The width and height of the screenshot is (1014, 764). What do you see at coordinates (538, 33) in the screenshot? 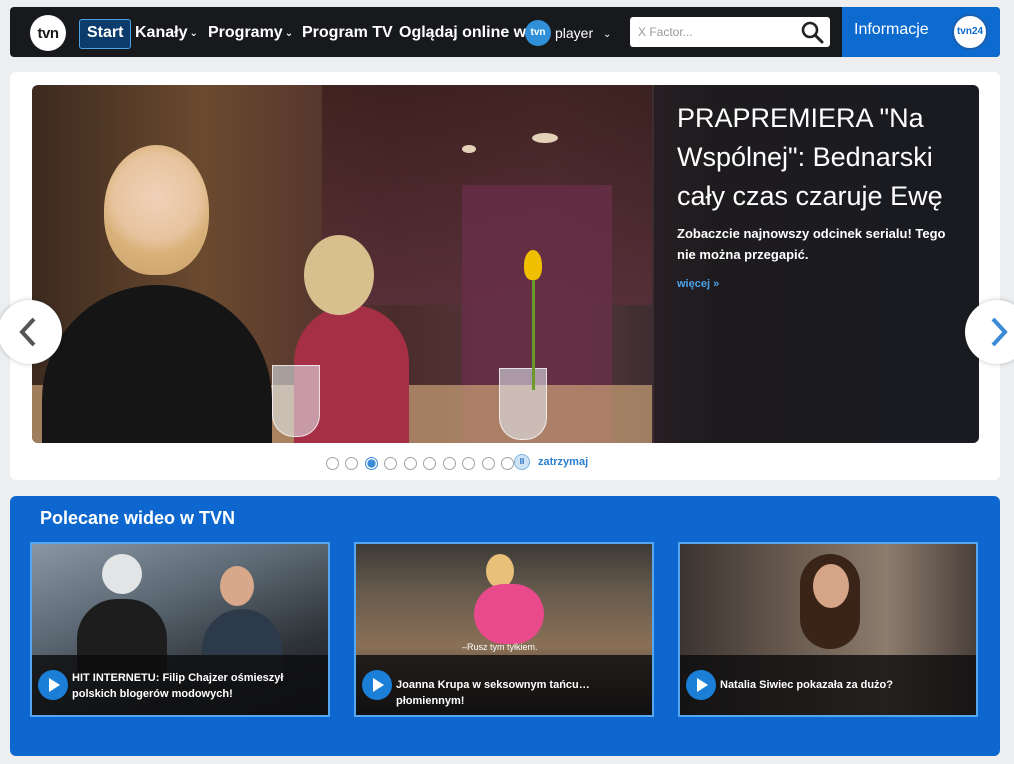
I see `tvn-player-logo-icon: tvn` at bounding box center [538, 33].